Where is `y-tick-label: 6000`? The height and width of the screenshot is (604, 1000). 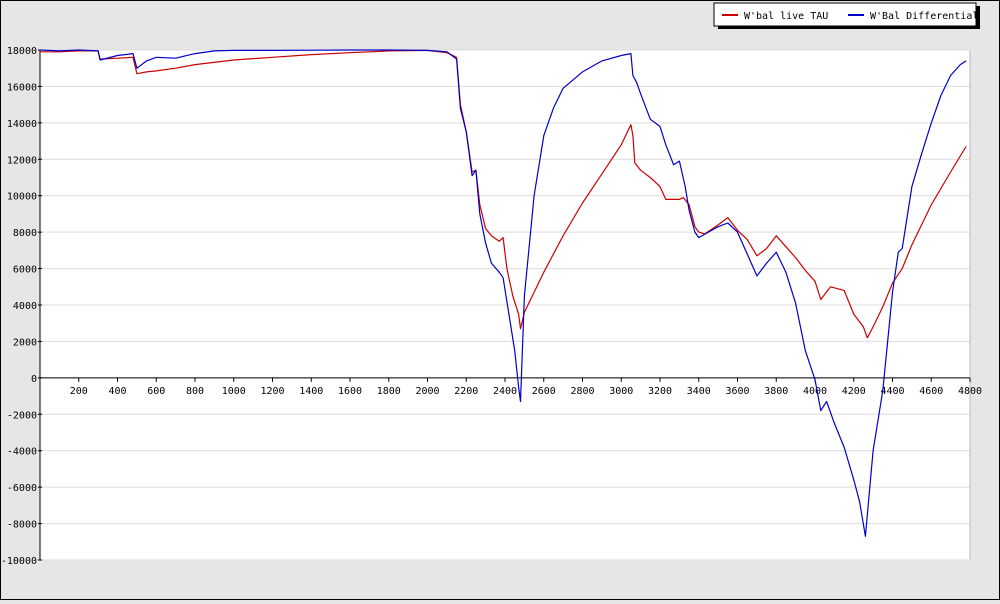 y-tick-label: 6000 is located at coordinates (25, 270).